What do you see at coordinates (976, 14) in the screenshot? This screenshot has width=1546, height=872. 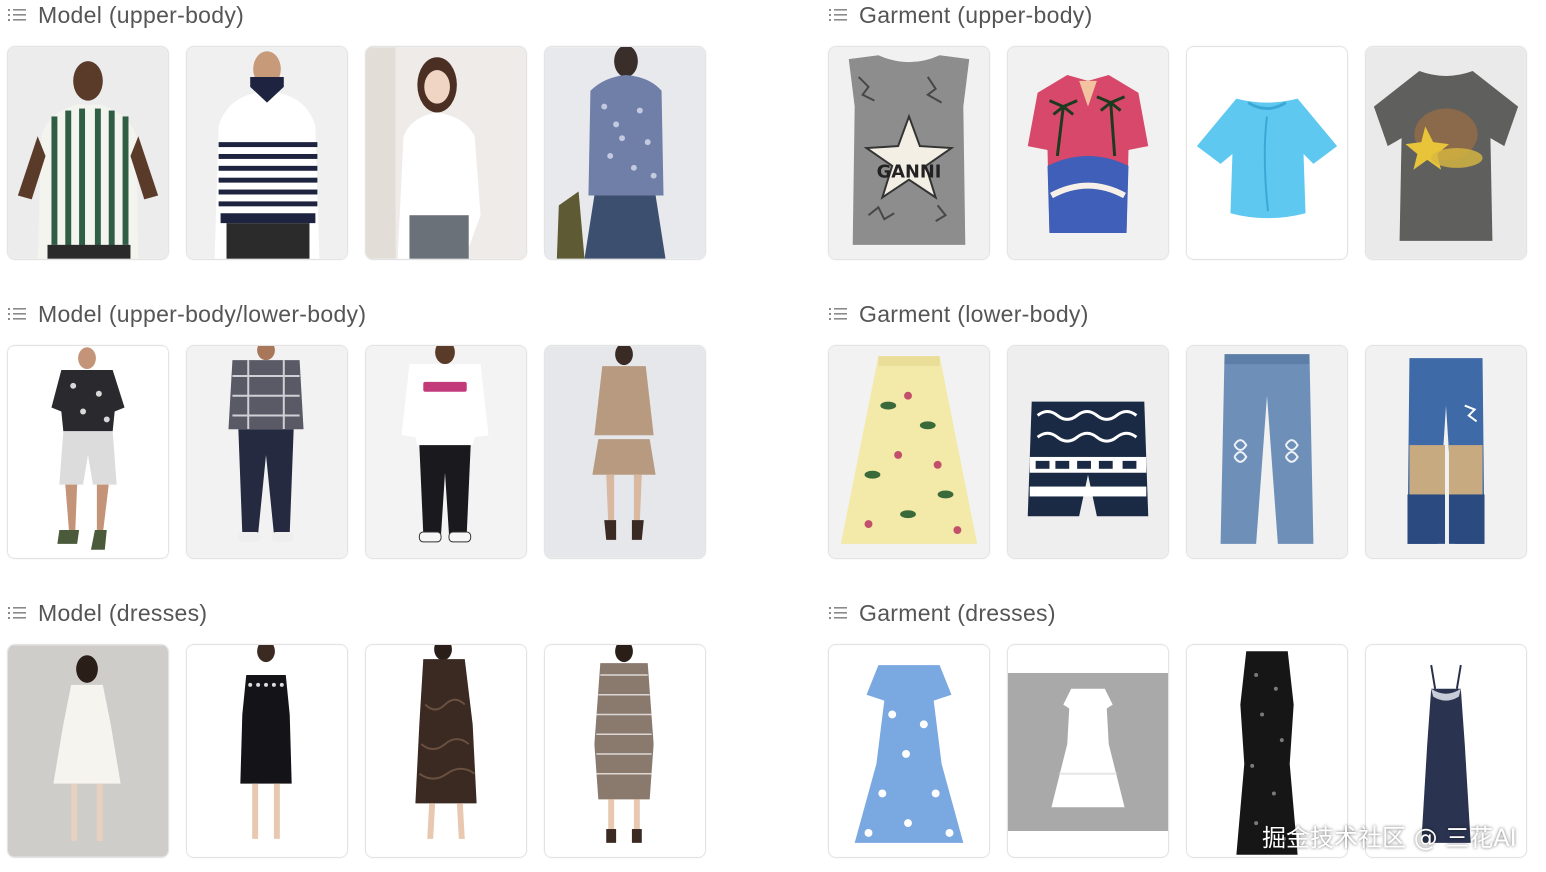 I see `section-title: Garment (upper-body)` at bounding box center [976, 14].